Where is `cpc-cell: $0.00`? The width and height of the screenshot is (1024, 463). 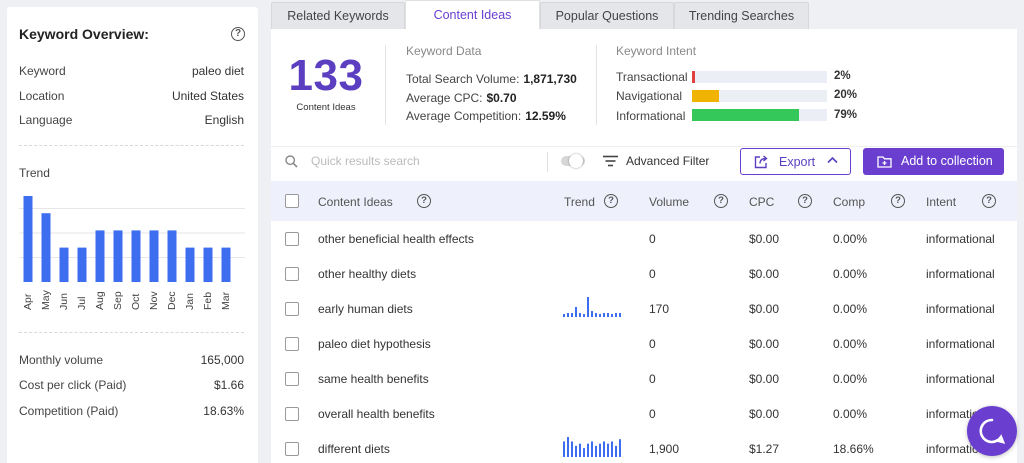 cpc-cell: $0.00 is located at coordinates (764, 239).